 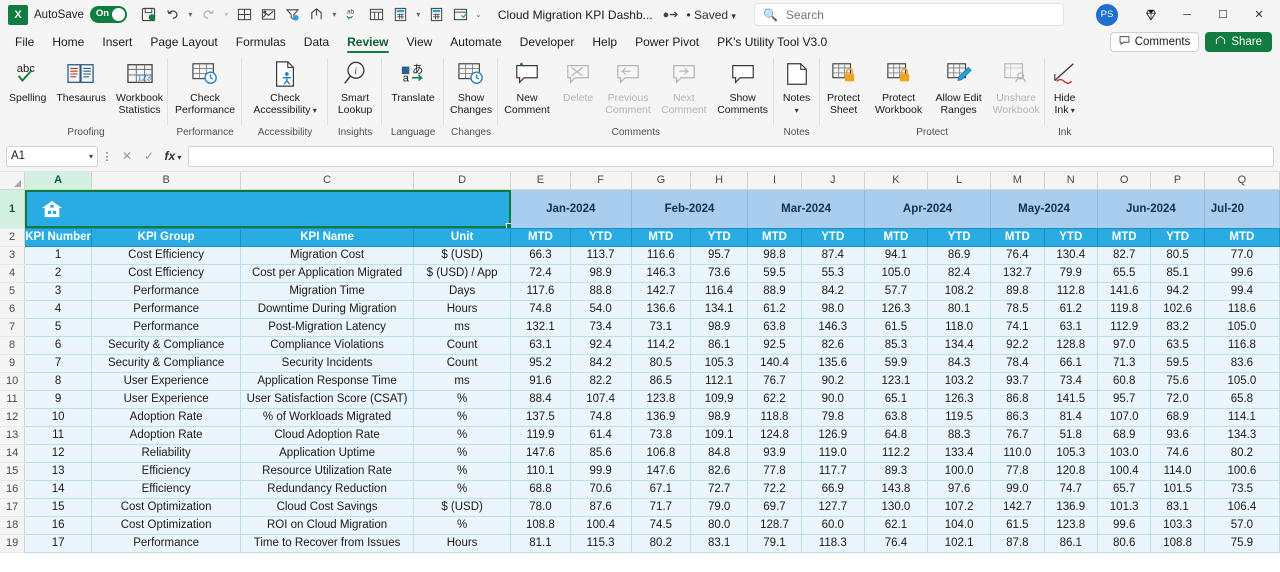 What do you see at coordinates (1242, 525) in the screenshot?
I see `cell-value: 57.0` at bounding box center [1242, 525].